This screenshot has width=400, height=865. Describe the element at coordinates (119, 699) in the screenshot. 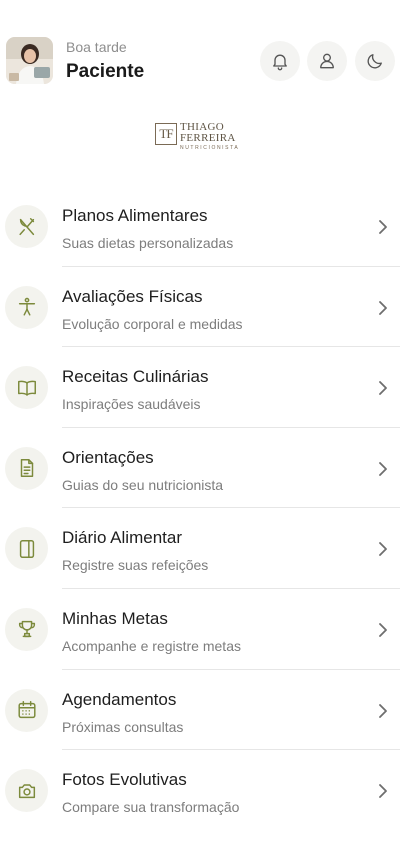

I see `menu-item-title: Agendamentos` at that location.